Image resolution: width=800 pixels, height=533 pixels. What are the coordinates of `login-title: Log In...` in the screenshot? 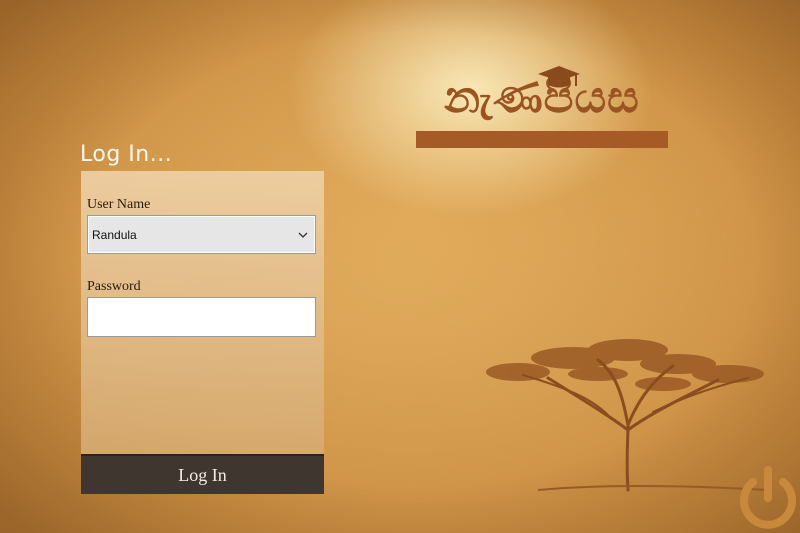 It's located at (126, 154).